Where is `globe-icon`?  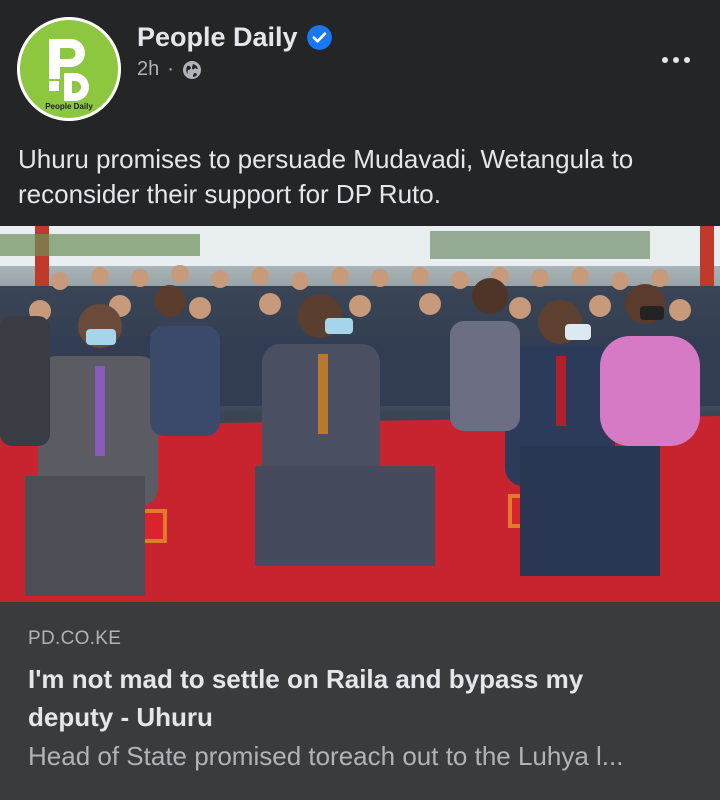
globe-icon is located at coordinates (191, 69).